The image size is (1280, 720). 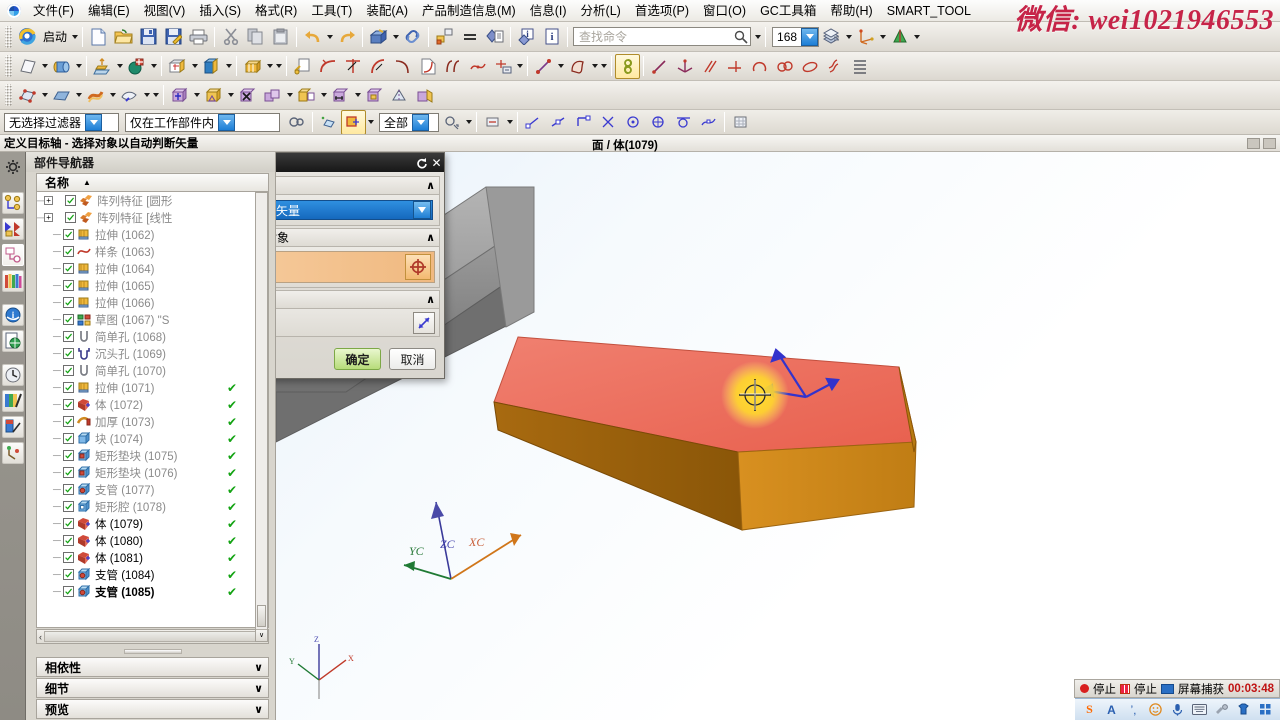 What do you see at coordinates (136, 66) in the screenshot?
I see `hole-icon` at bounding box center [136, 66].